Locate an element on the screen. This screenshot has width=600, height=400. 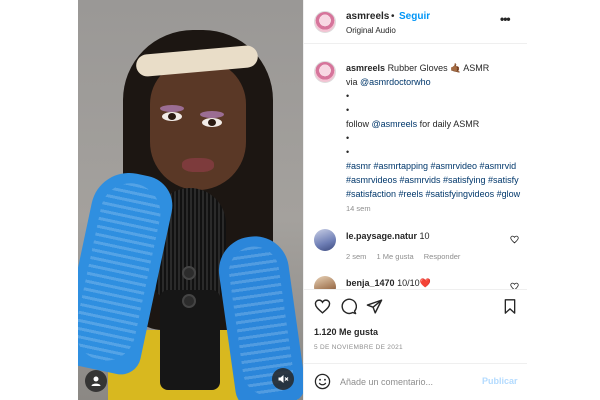
post-actions: 1.120 Me gusta 5 DE NOVIEMBRE DE 2021 is located at coordinates (415, 326).